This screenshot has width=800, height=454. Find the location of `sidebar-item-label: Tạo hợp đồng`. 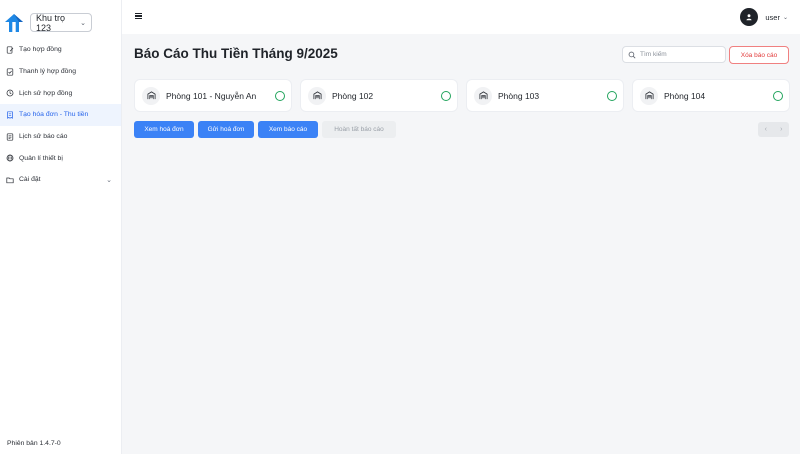

sidebar-item-label: Tạo hợp đồng is located at coordinates (40, 50).